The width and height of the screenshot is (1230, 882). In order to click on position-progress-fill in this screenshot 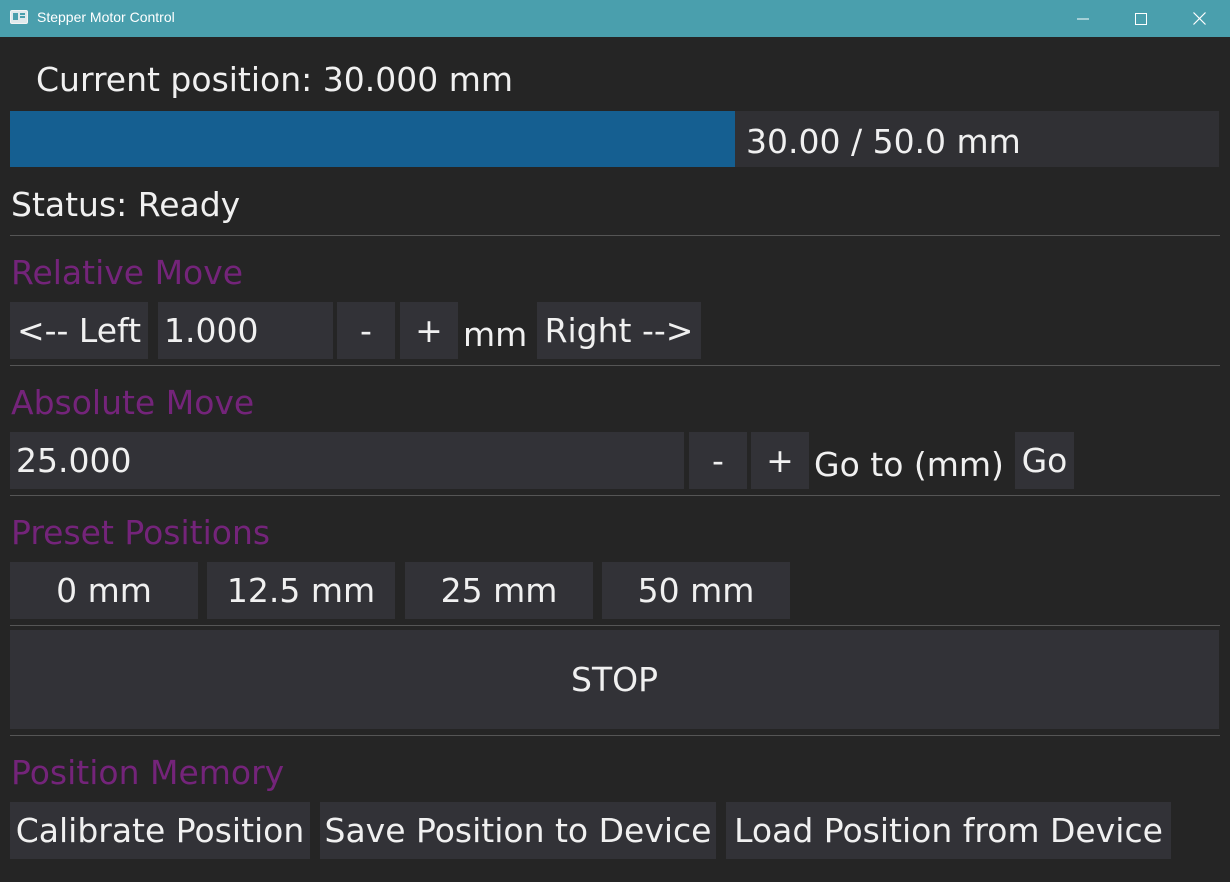, I will do `click(373, 139)`.